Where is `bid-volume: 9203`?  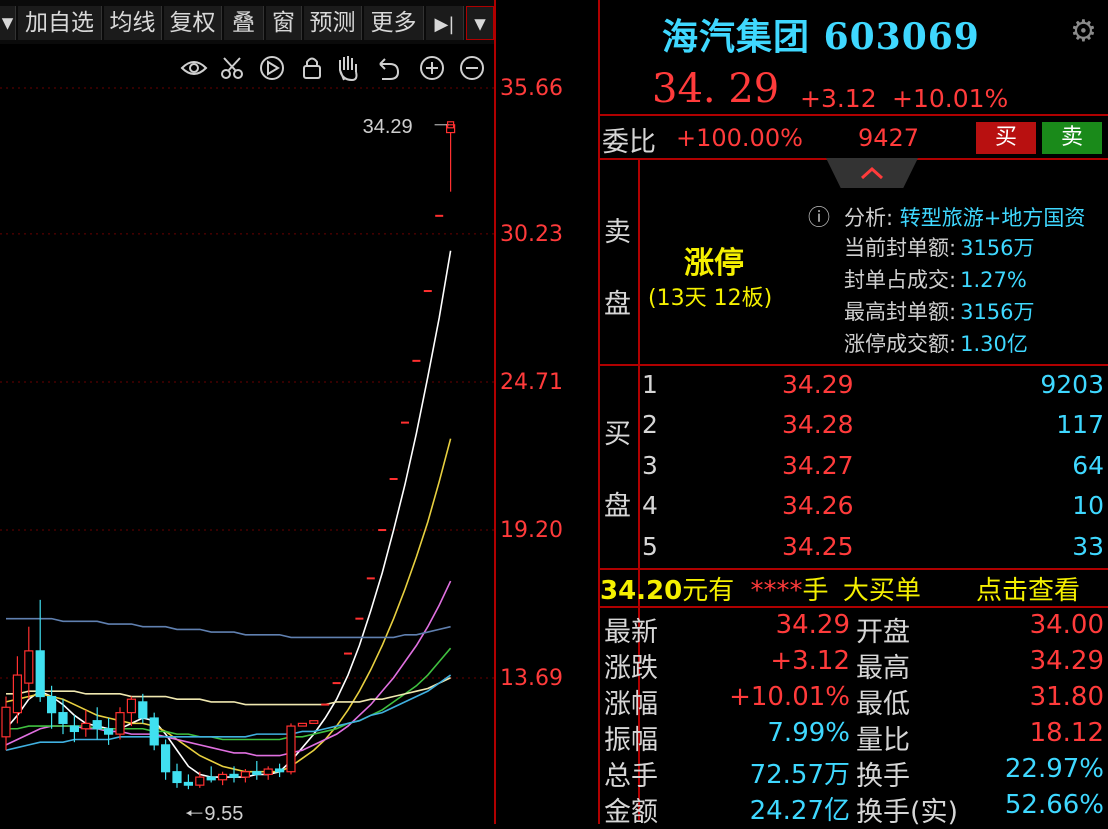
bid-volume: 9203 is located at coordinates (1072, 384).